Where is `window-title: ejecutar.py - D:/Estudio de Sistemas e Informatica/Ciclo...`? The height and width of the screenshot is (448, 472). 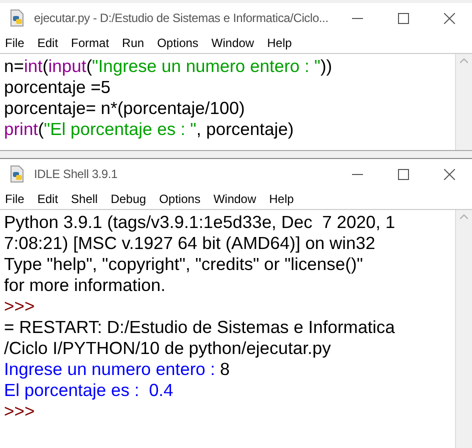
window-title: ejecutar.py - D:/Estudio de Sistemas e Informatica/Ciclo... is located at coordinates (181, 18).